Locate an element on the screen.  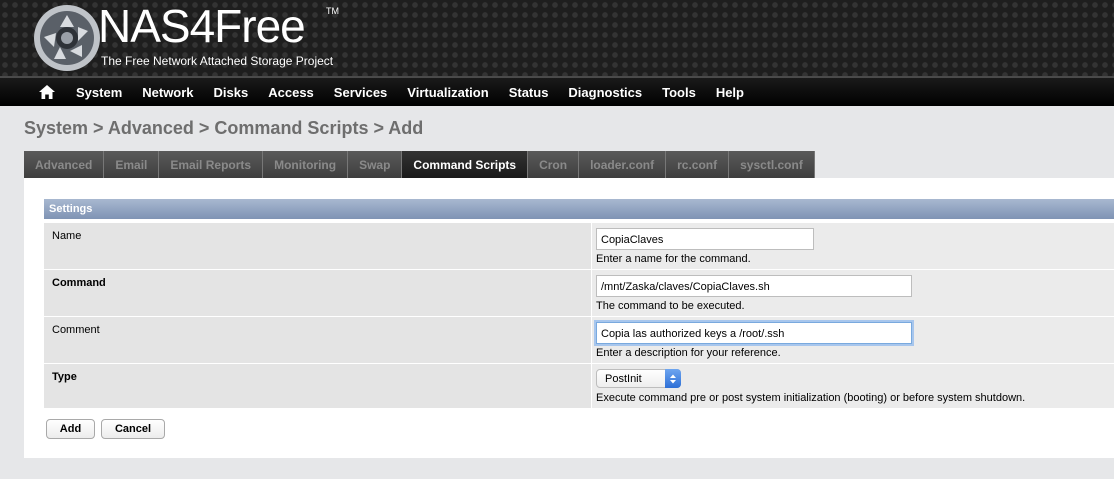
comment-field: Copia las authorized keys a /root/.ssh is located at coordinates (754, 333).